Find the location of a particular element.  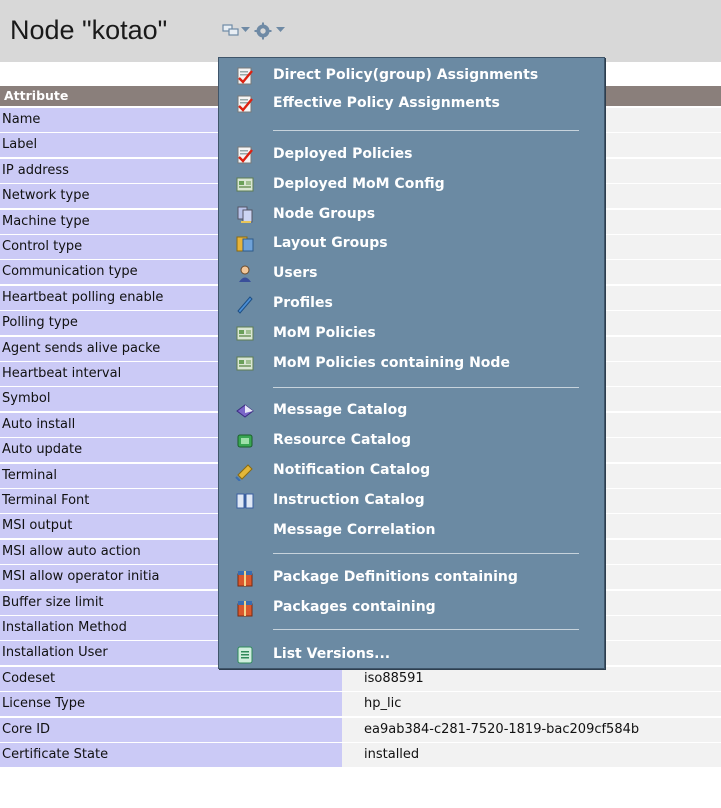

attribute-value: ea9ab384-c281-7520-1819-bac209cf584b is located at coordinates (531, 729).